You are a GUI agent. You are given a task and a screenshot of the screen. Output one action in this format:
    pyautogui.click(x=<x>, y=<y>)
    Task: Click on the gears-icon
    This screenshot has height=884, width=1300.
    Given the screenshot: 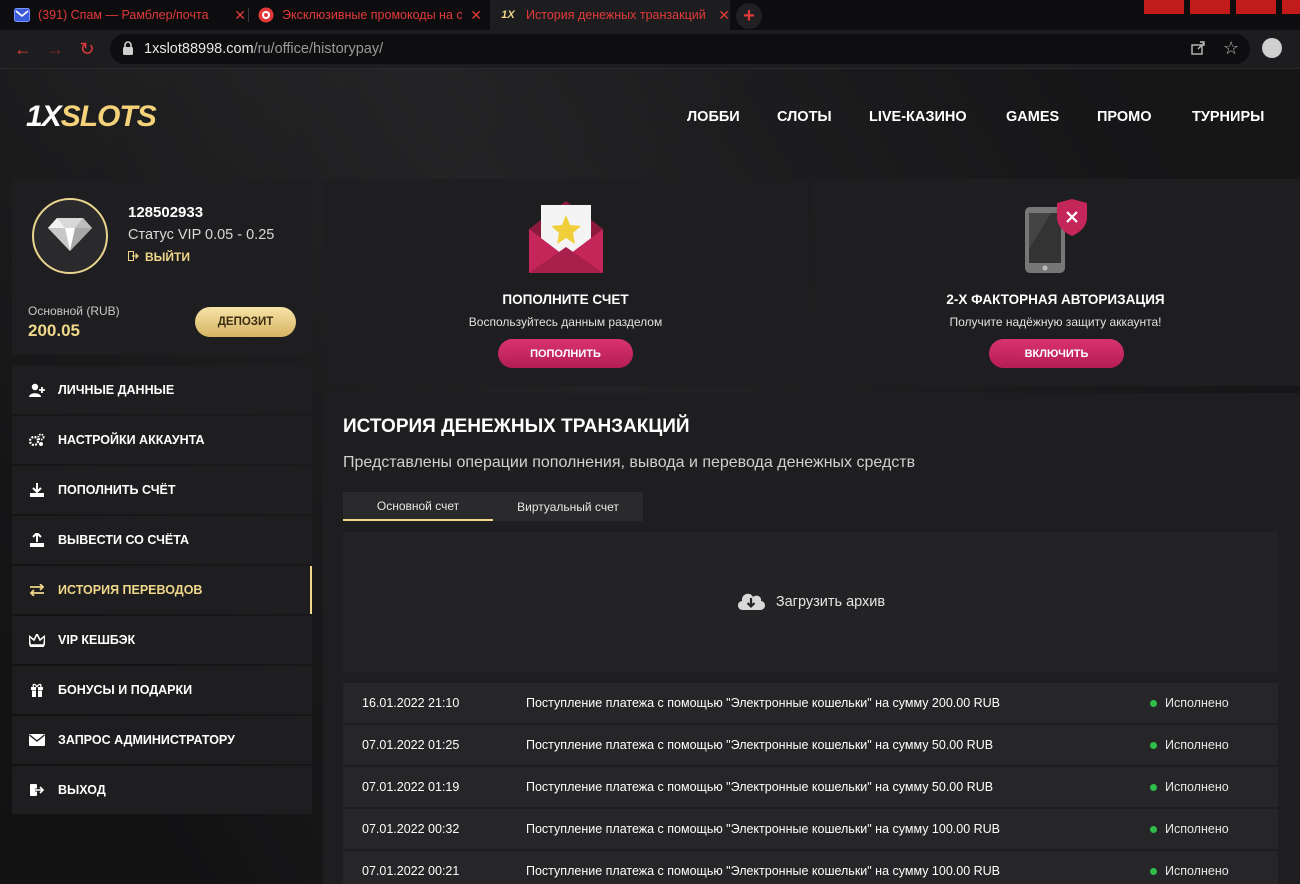 What is the action you would take?
    pyautogui.click(x=37, y=440)
    